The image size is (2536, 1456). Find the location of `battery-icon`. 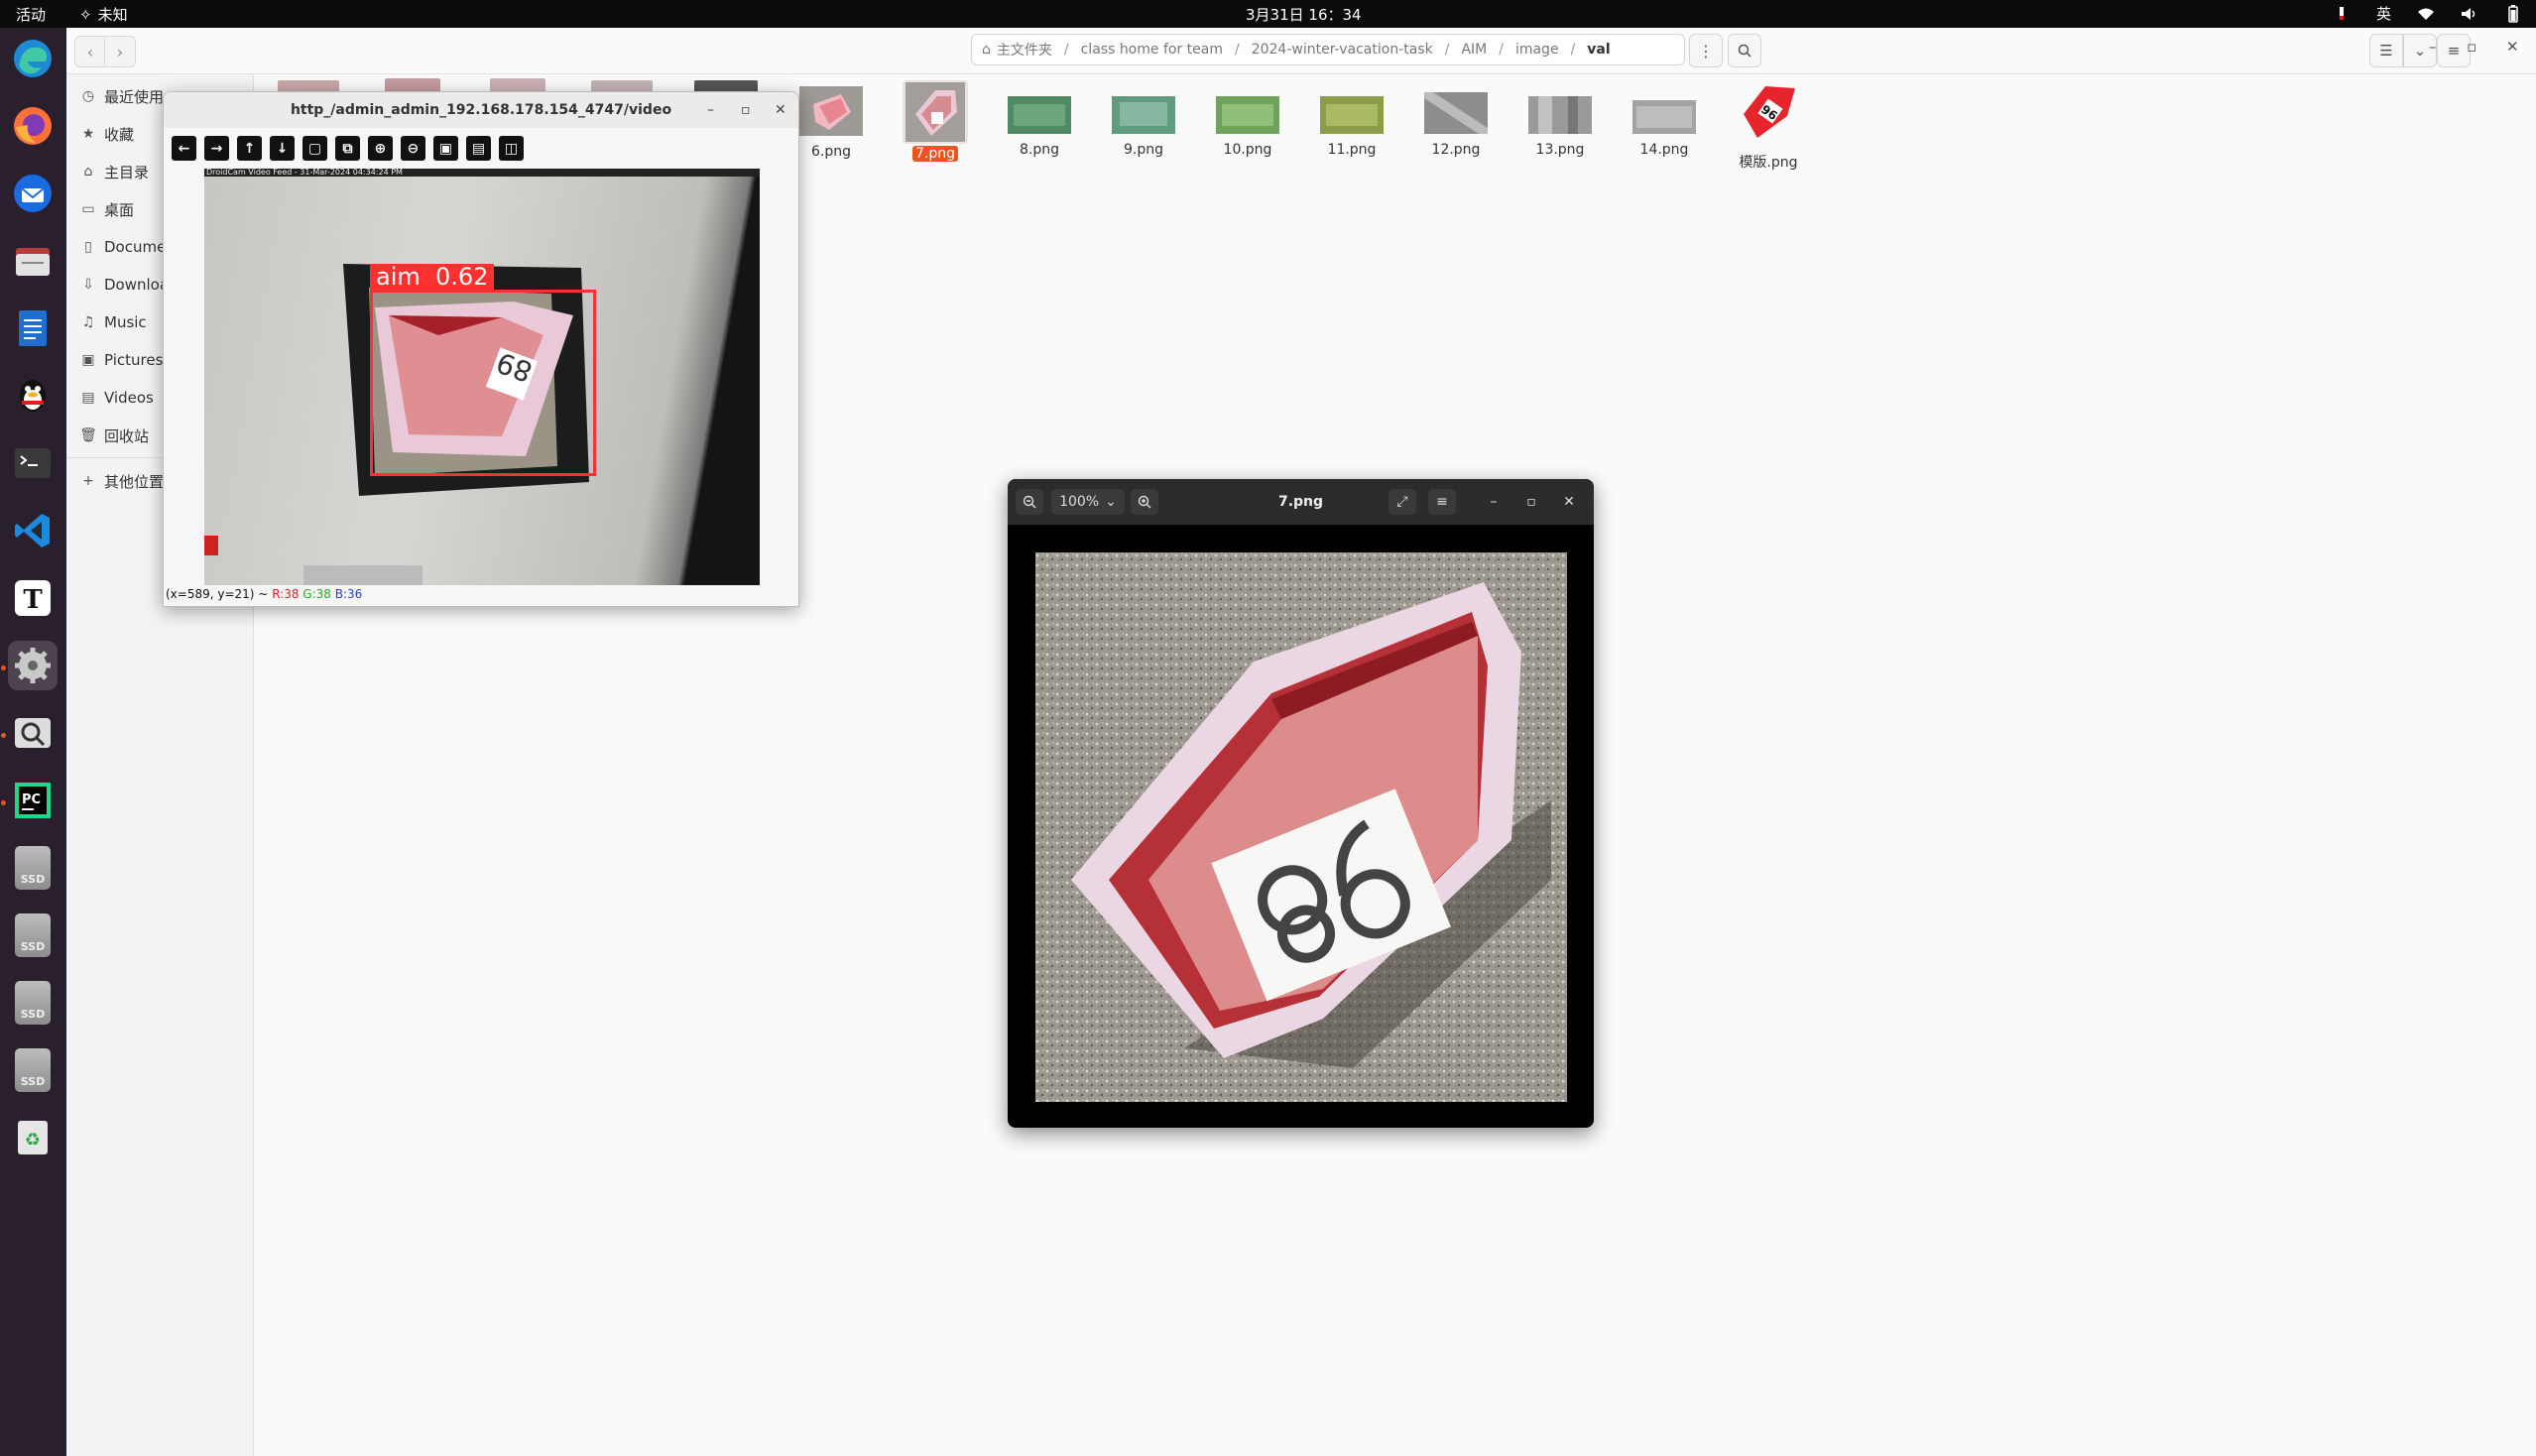

battery-icon is located at coordinates (2513, 13).